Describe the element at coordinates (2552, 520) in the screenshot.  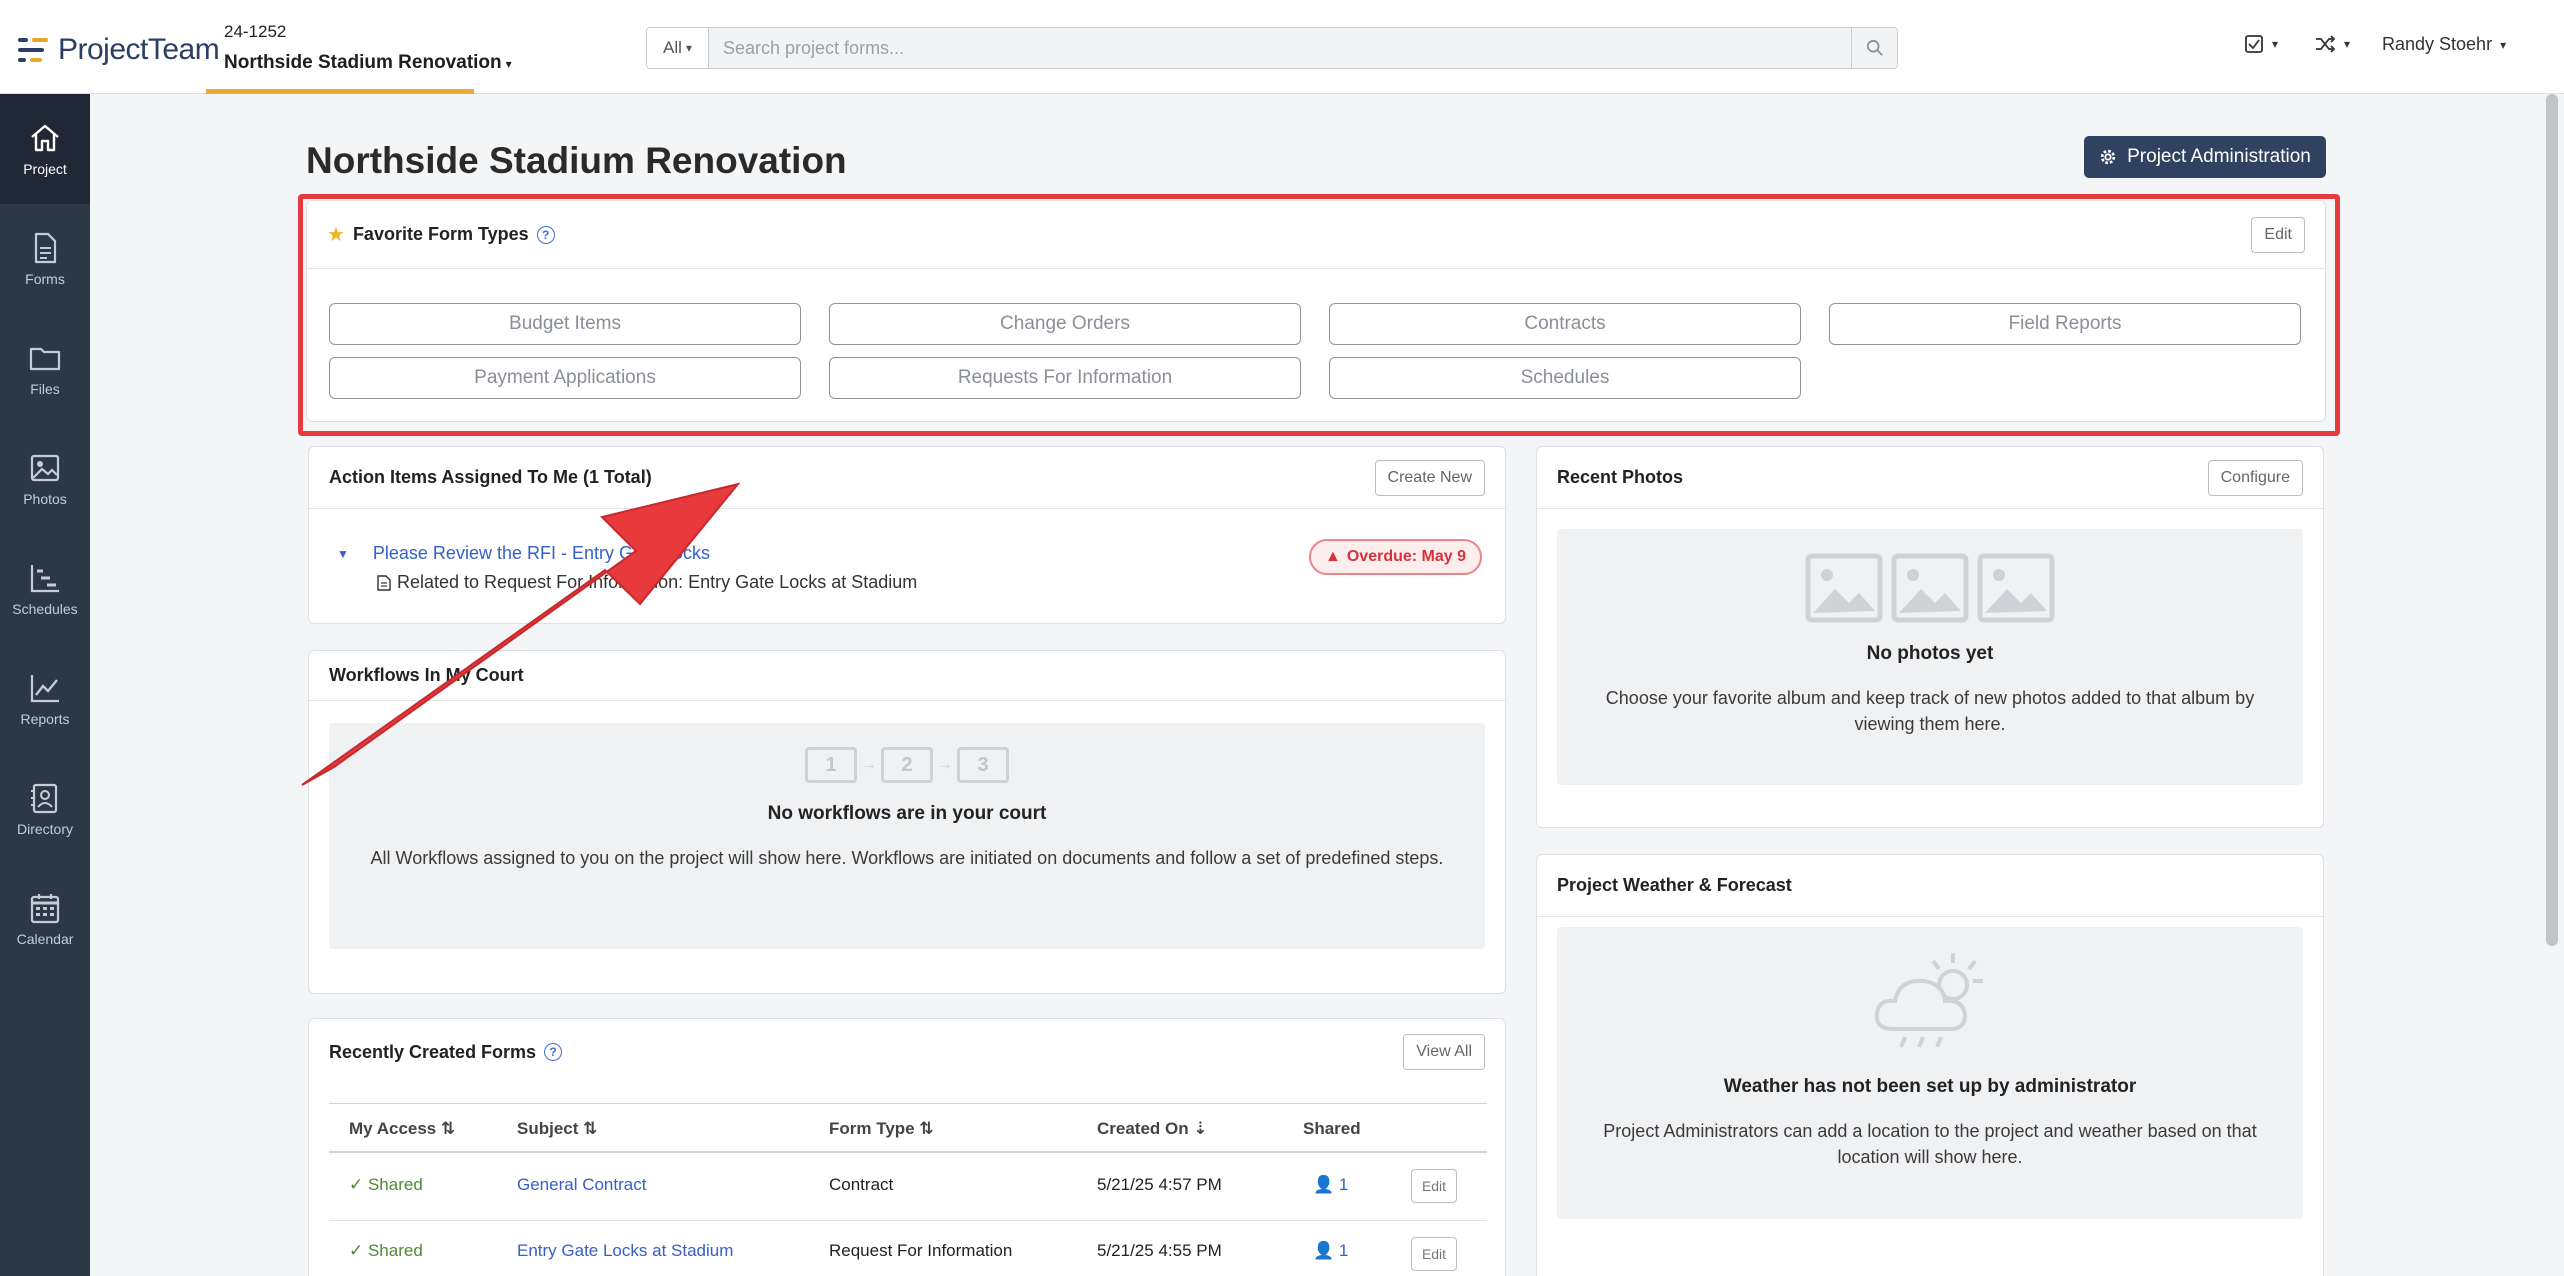
I see `page-scrollbar` at that location.